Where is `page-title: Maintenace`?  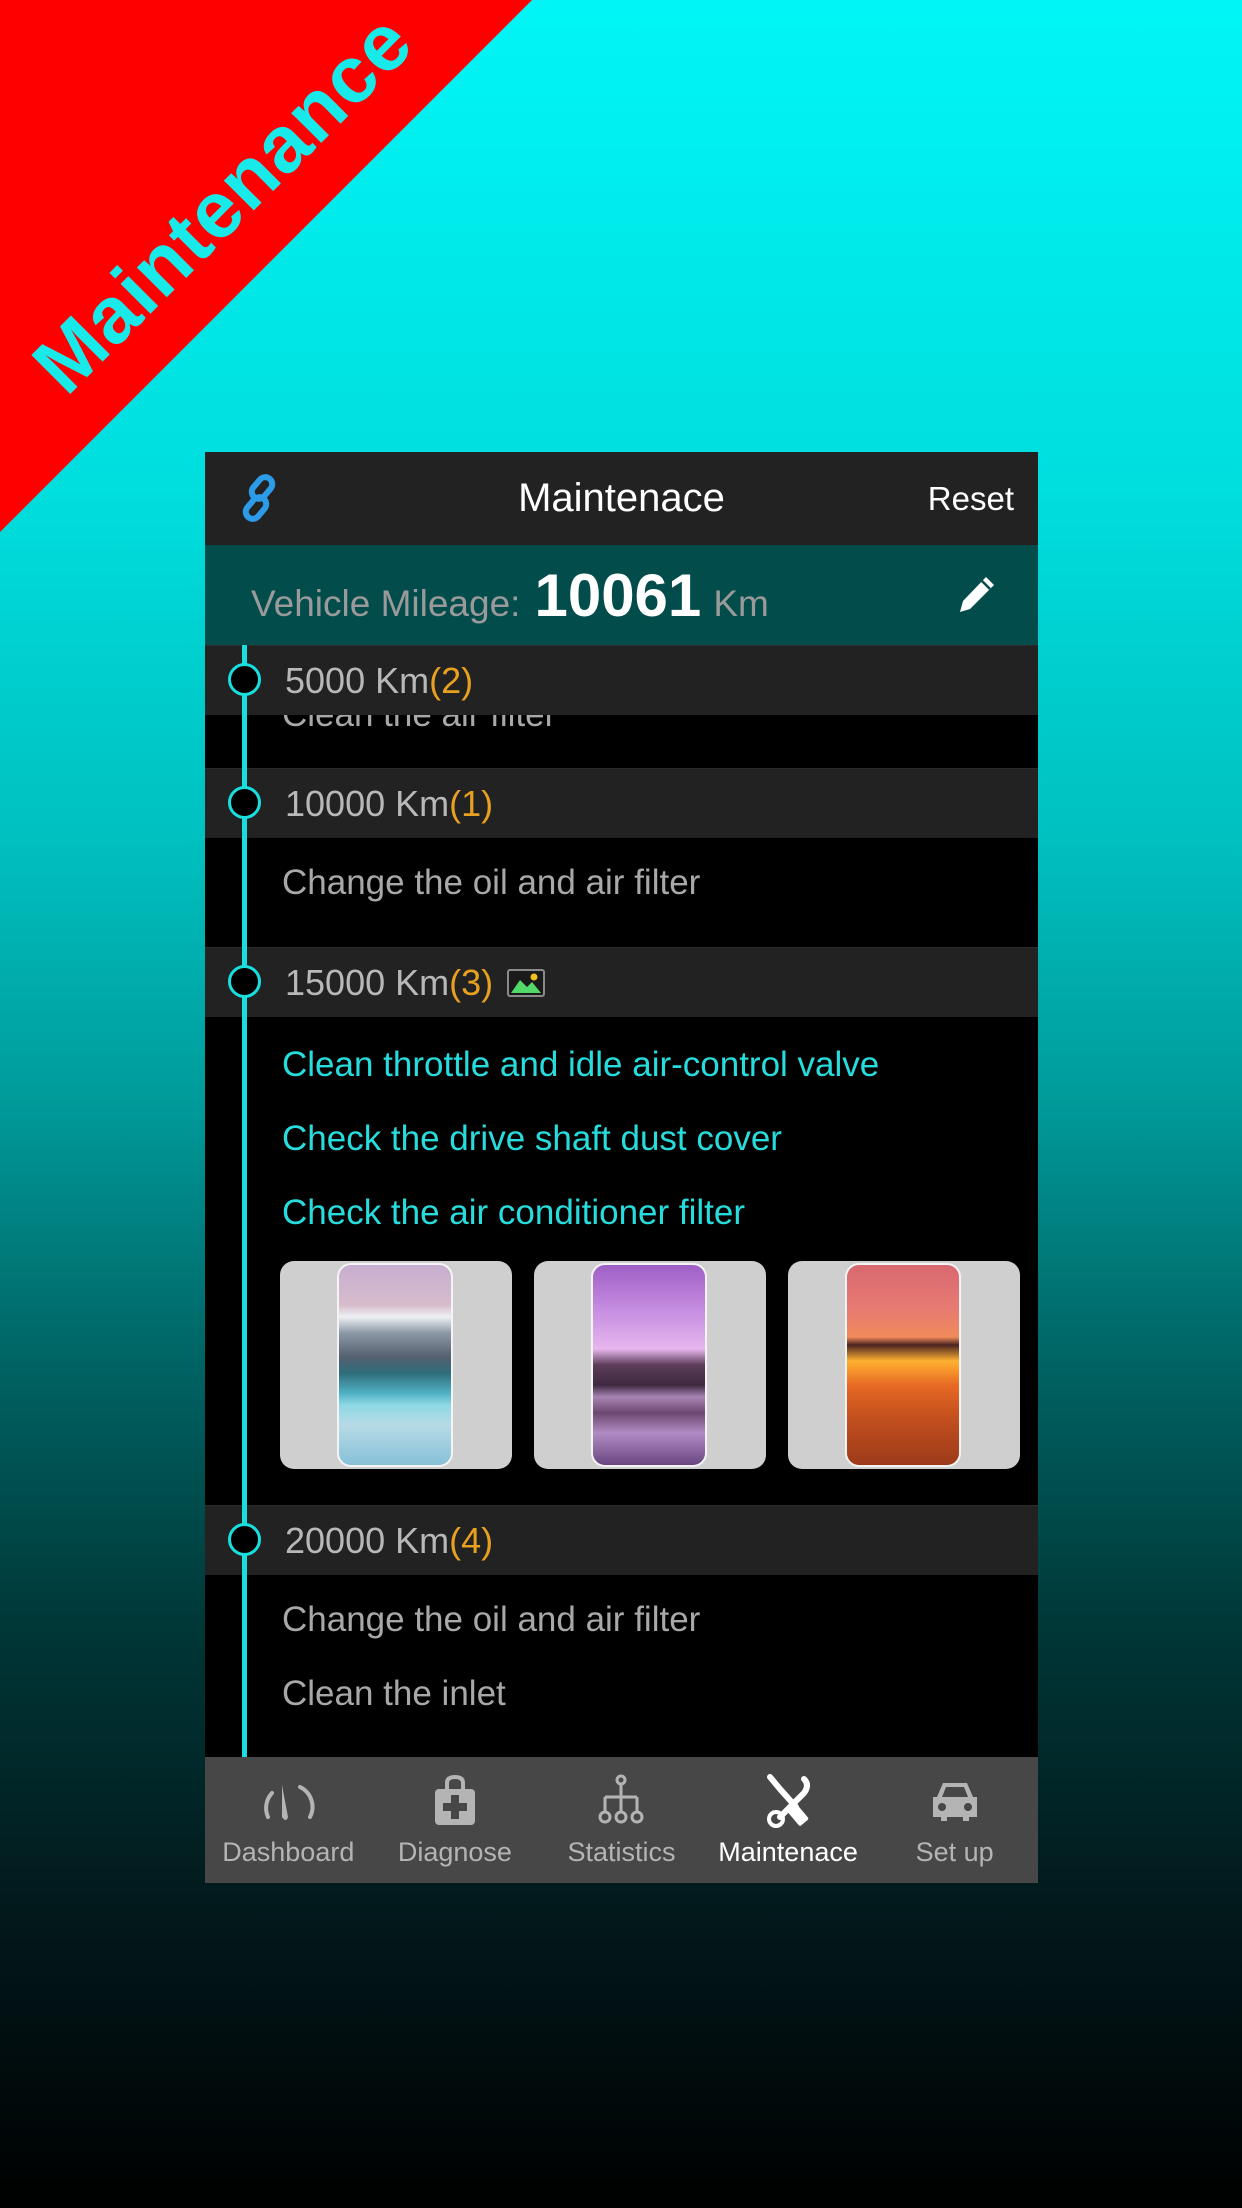
page-title: Maintenace is located at coordinates (621, 498).